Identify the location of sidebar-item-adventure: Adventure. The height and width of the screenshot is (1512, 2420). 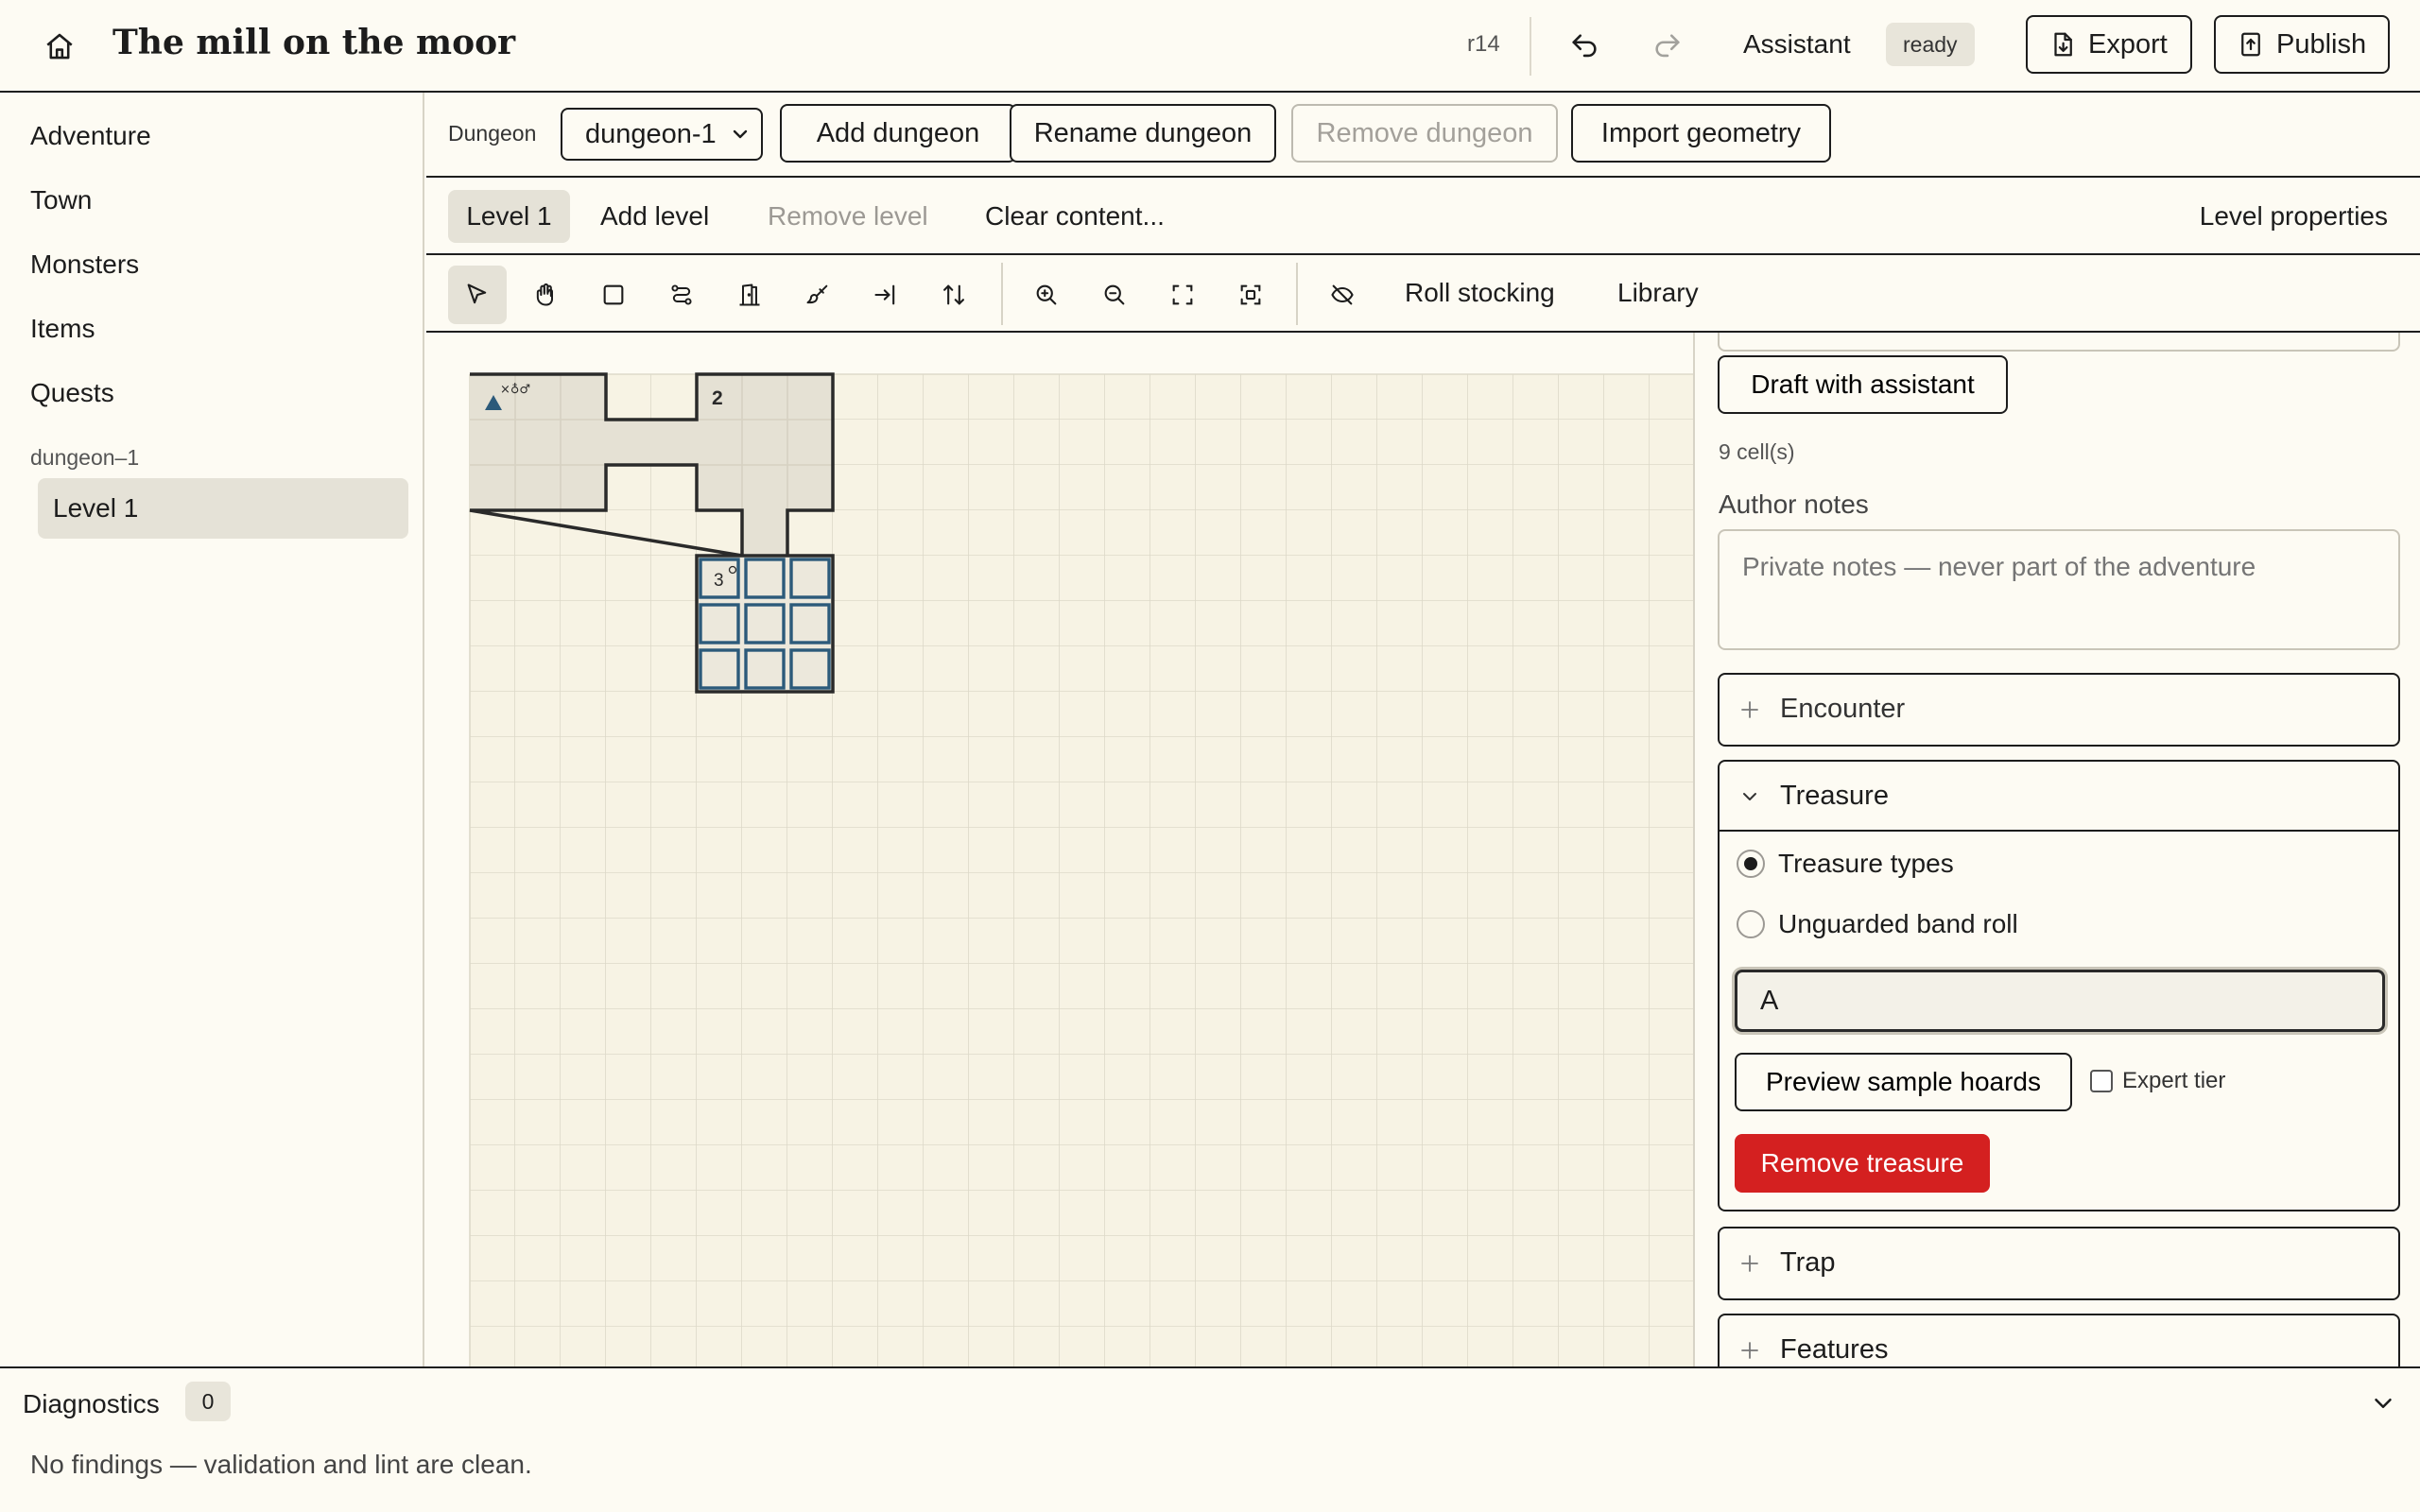
(91, 136).